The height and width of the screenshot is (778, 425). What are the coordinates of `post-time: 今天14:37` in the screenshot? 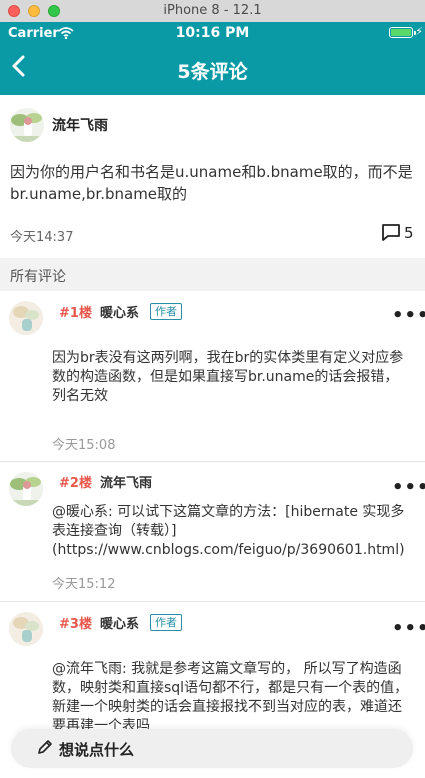 It's located at (42, 237).